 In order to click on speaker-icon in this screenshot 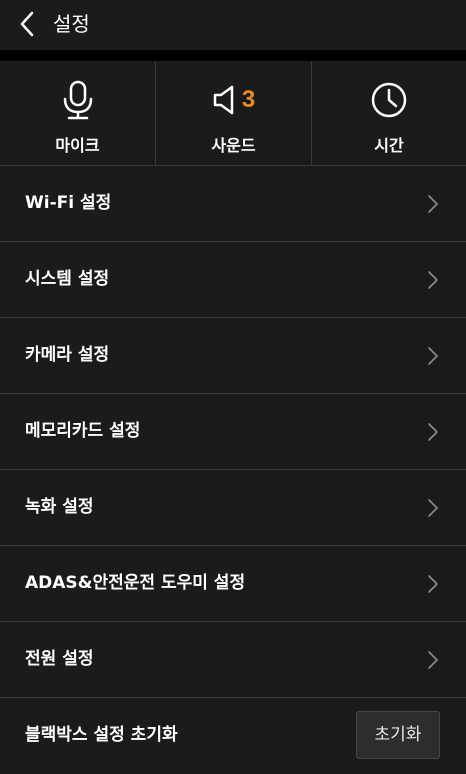, I will do `click(223, 100)`.